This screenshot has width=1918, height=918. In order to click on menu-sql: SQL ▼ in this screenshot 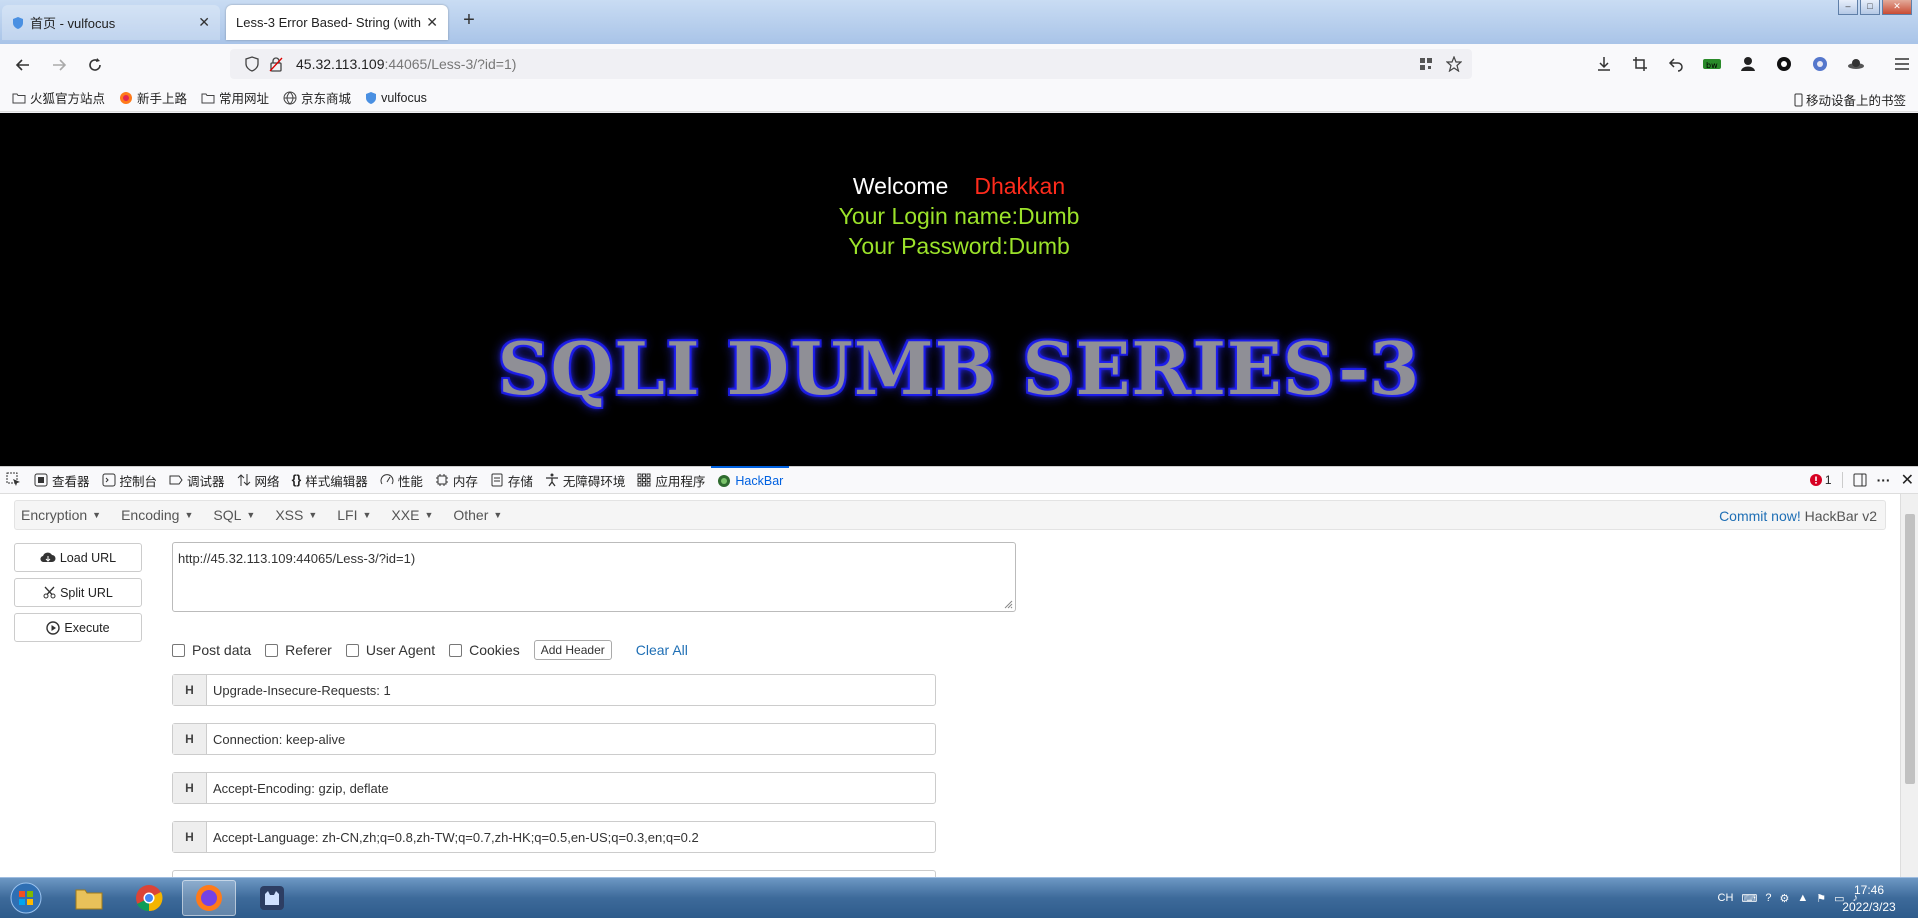, I will do `click(234, 515)`.